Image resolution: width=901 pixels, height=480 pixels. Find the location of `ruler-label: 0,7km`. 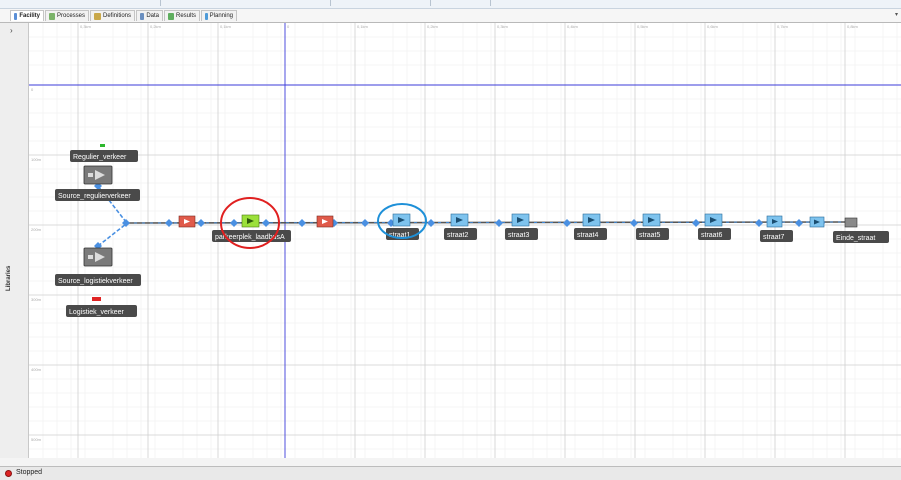

ruler-label: 0,7km is located at coordinates (783, 26).